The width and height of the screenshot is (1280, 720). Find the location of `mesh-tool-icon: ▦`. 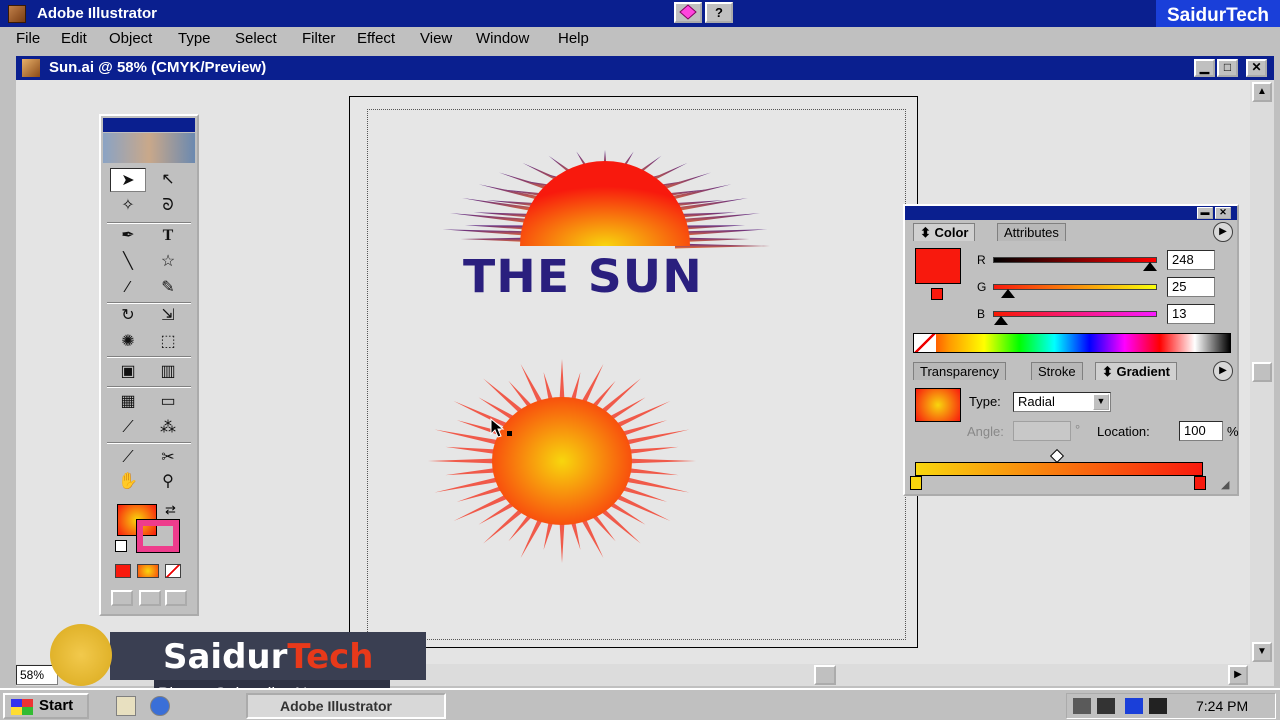

mesh-tool-icon: ▦ is located at coordinates (128, 402).